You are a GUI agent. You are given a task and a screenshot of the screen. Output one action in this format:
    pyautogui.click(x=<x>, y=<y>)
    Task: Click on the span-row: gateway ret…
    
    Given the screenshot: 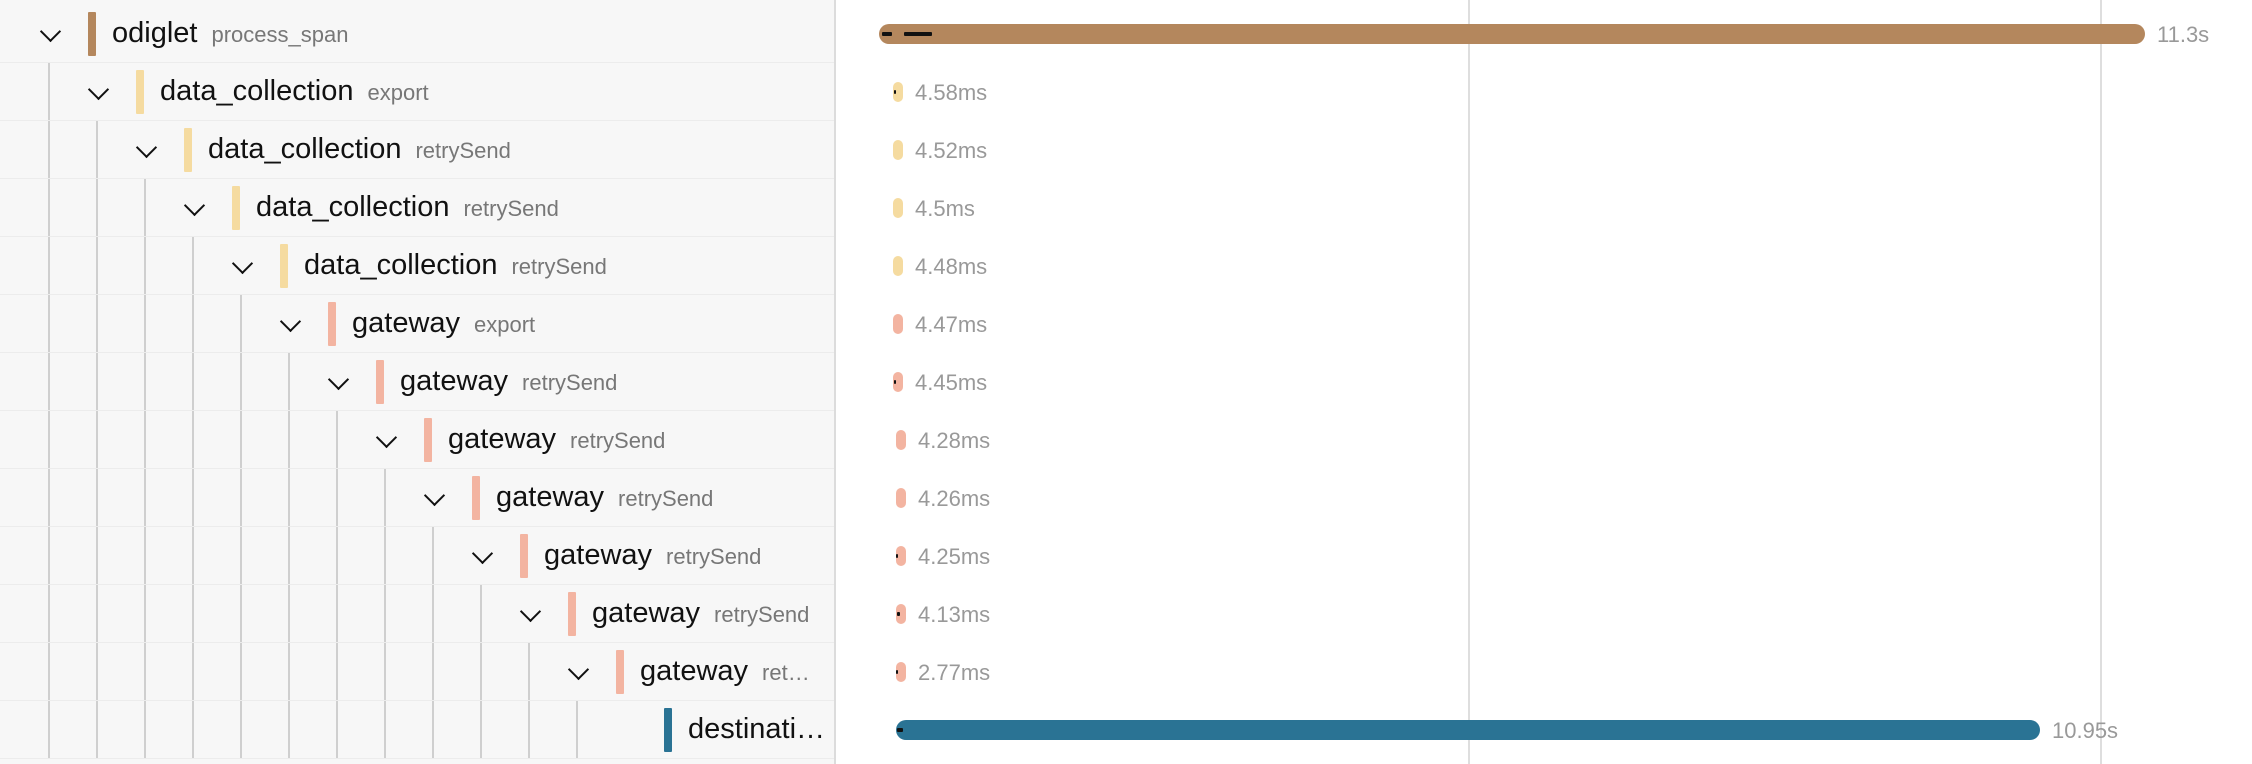 What is the action you would take?
    pyautogui.click(x=417, y=672)
    